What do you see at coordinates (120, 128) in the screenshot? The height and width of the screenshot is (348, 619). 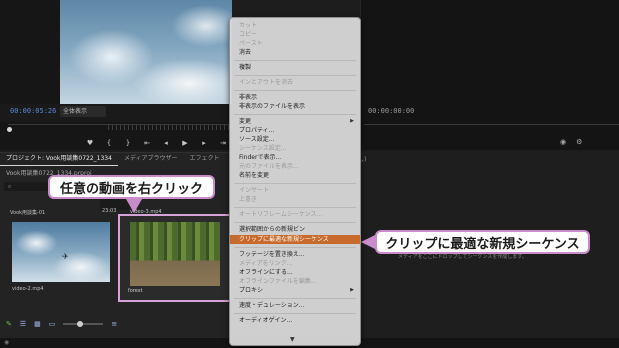 I see `source-time-ruler` at bounding box center [120, 128].